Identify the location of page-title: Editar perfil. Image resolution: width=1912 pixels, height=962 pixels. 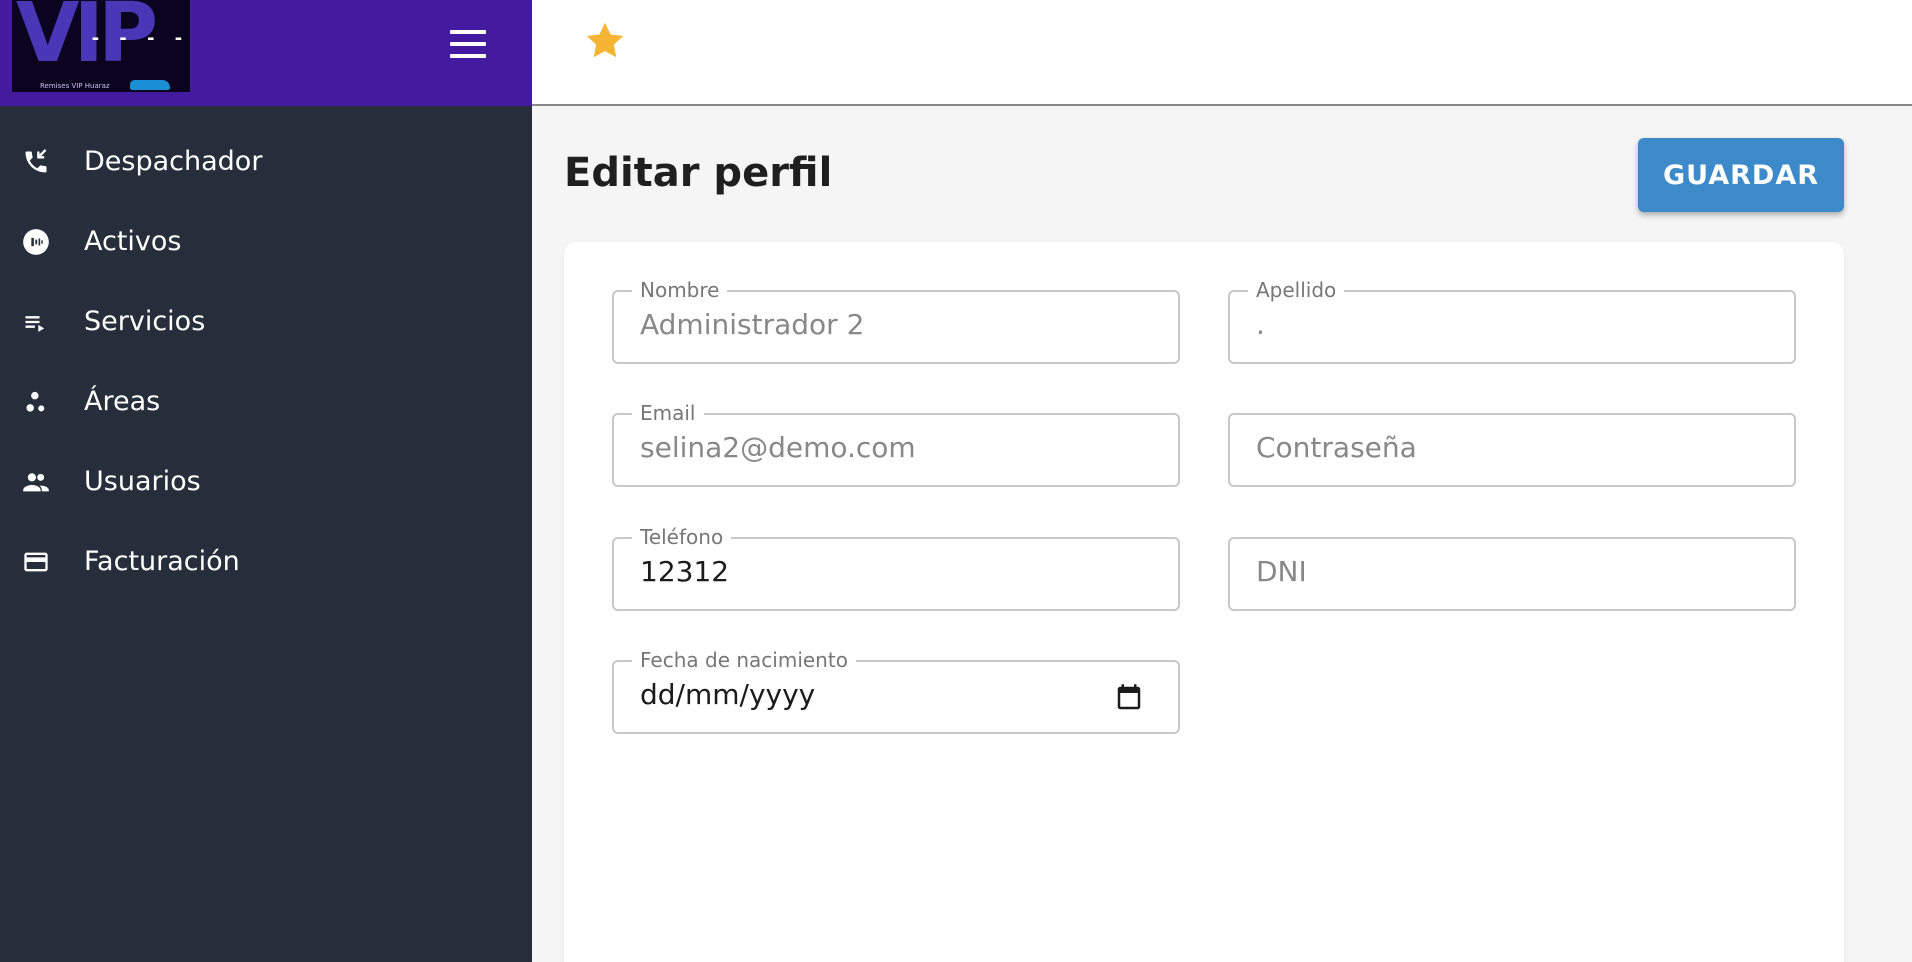
(698, 173).